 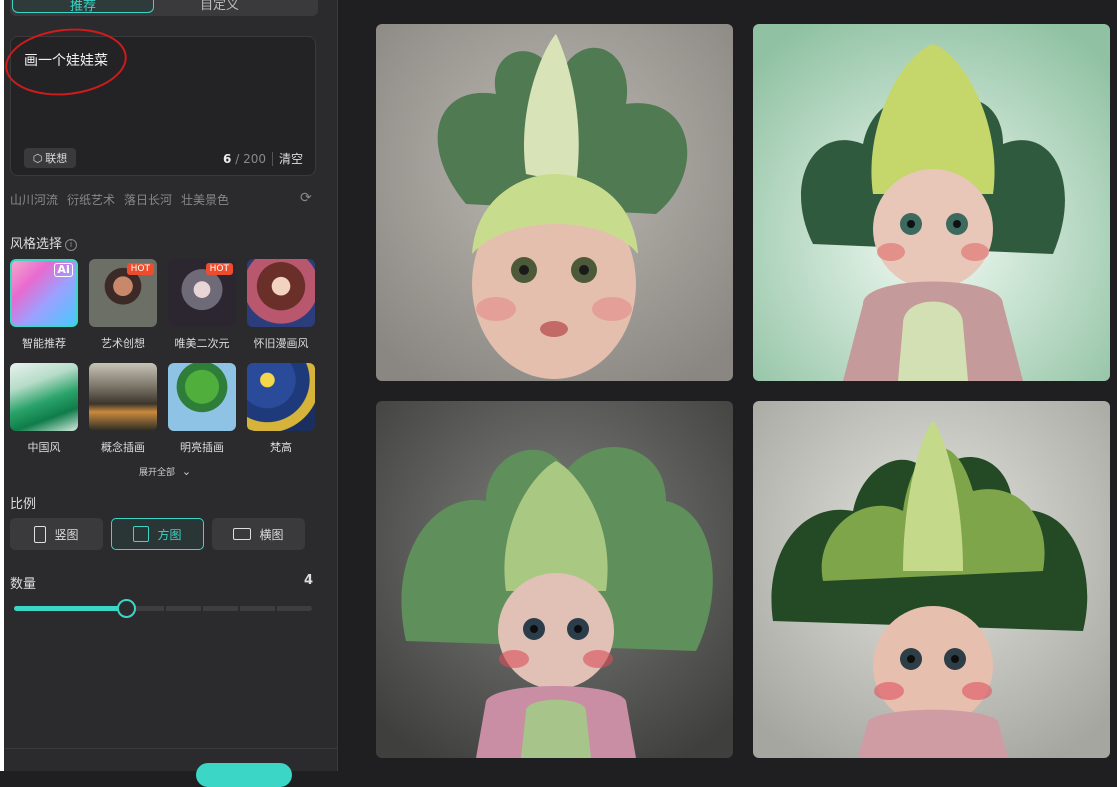 I want to click on ratio-options: 竖图 方图 横图, so click(x=157, y=534).